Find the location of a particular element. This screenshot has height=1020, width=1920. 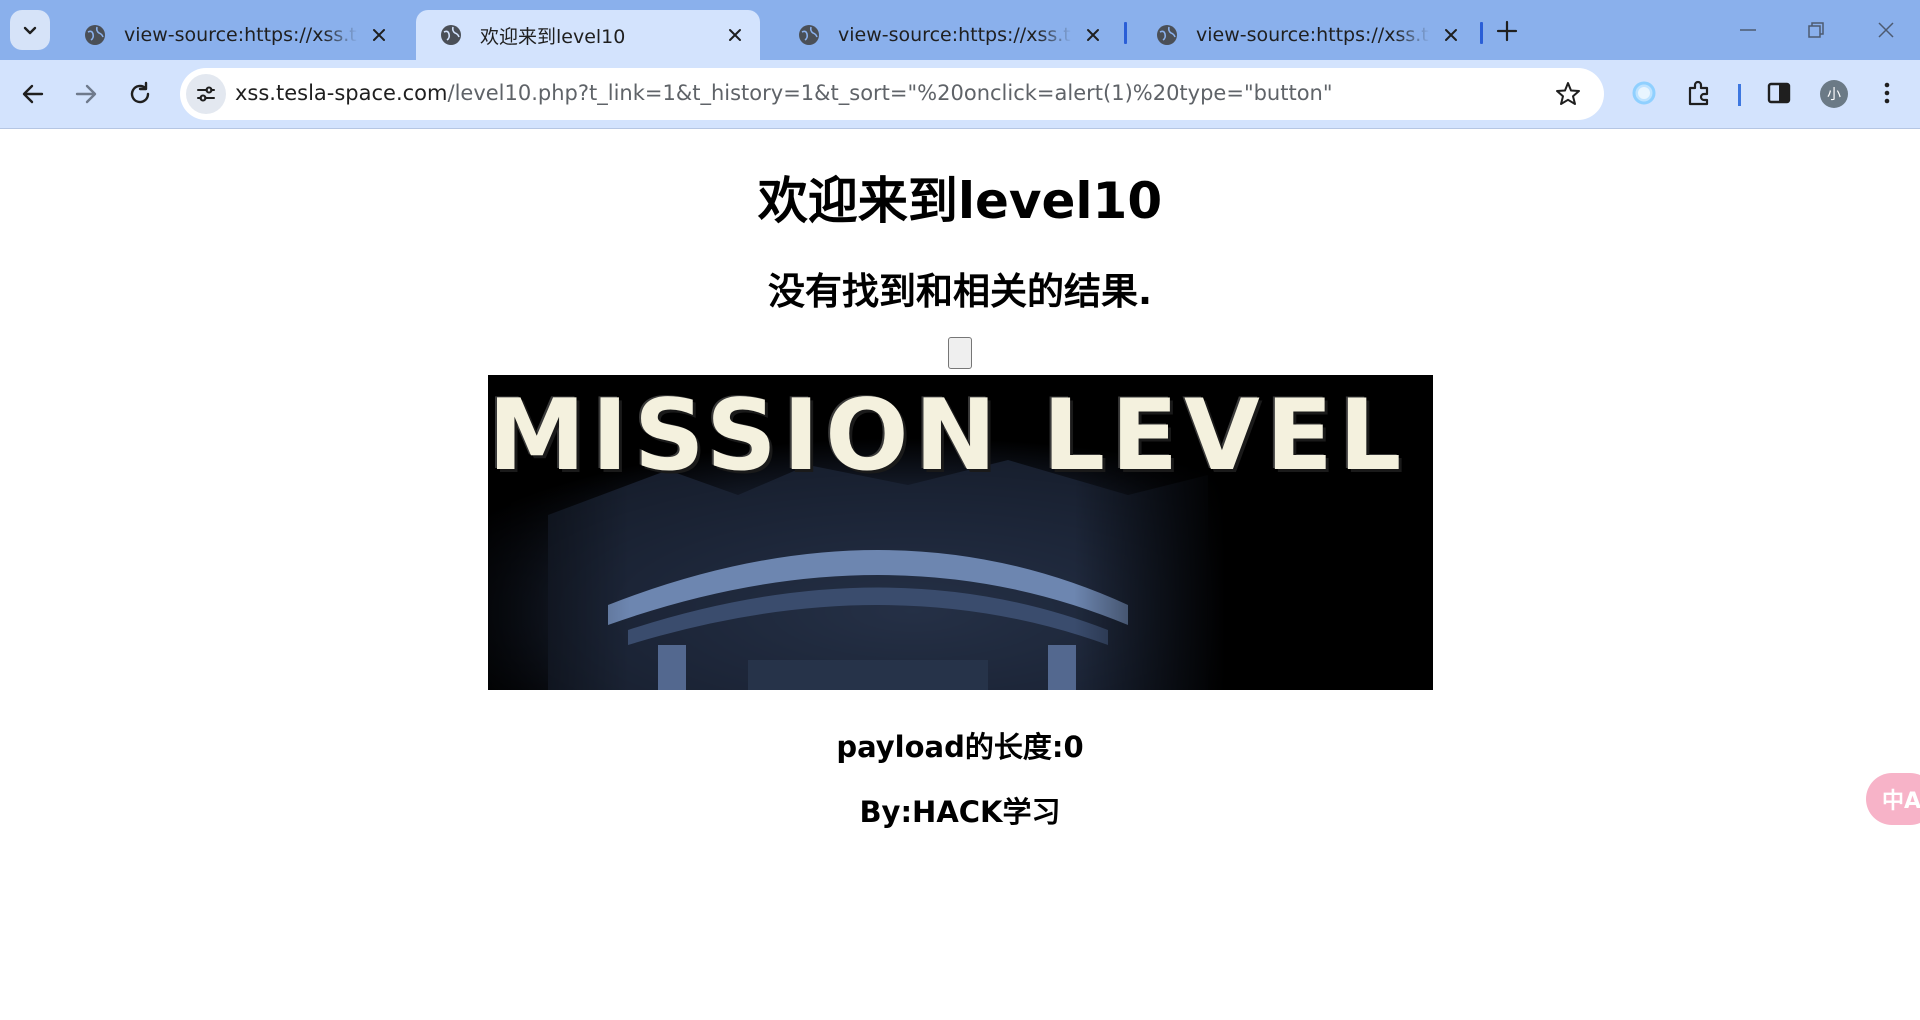

tab-view-source-1: view-source:https://xss.tesla-space.com is located at coordinates (232, 35).